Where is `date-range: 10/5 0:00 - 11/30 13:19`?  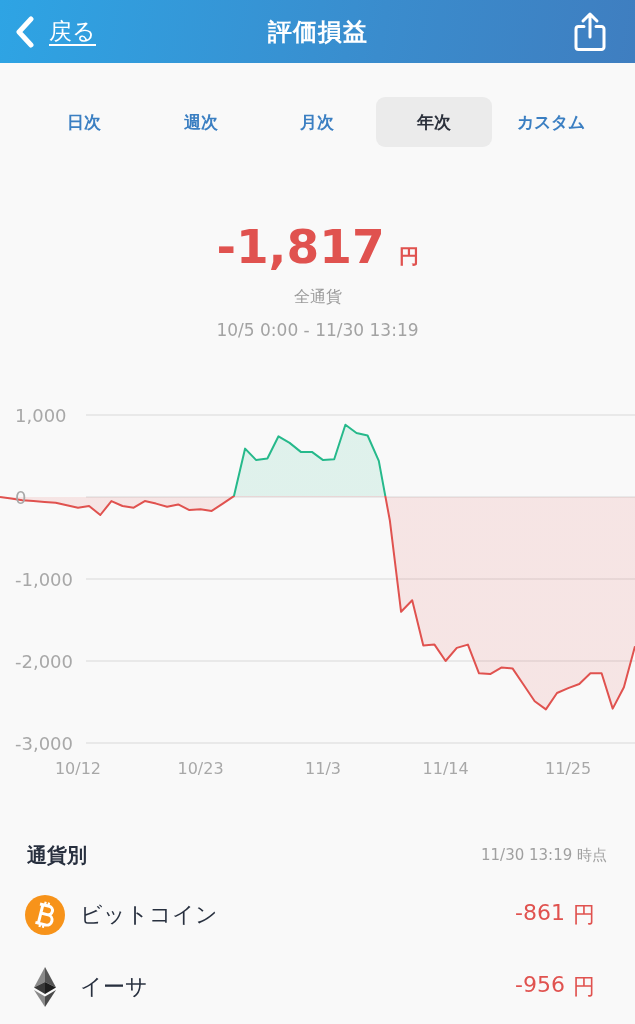 date-range: 10/5 0:00 - 11/30 13:19 is located at coordinates (317, 330).